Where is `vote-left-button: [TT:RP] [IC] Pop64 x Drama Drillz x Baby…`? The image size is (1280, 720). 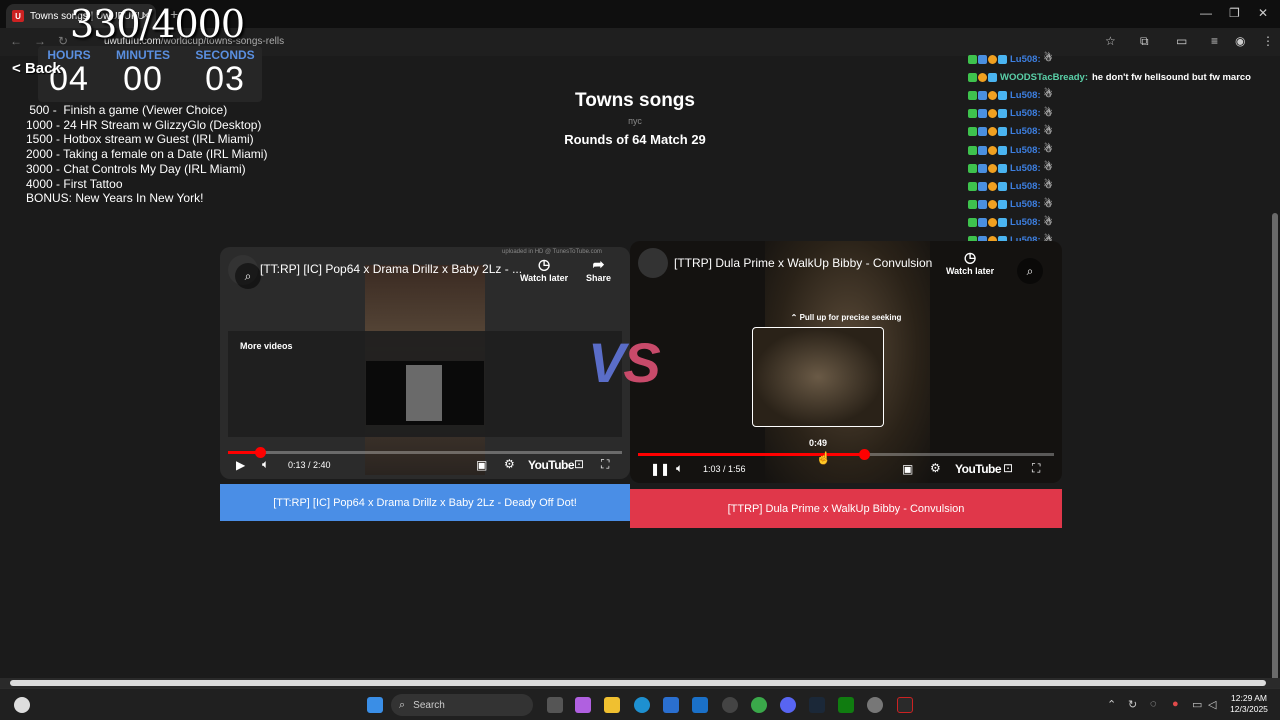
vote-left-button: [TT:RP] [IC] Pop64 x Drama Drillz x Baby… is located at coordinates (425, 502).